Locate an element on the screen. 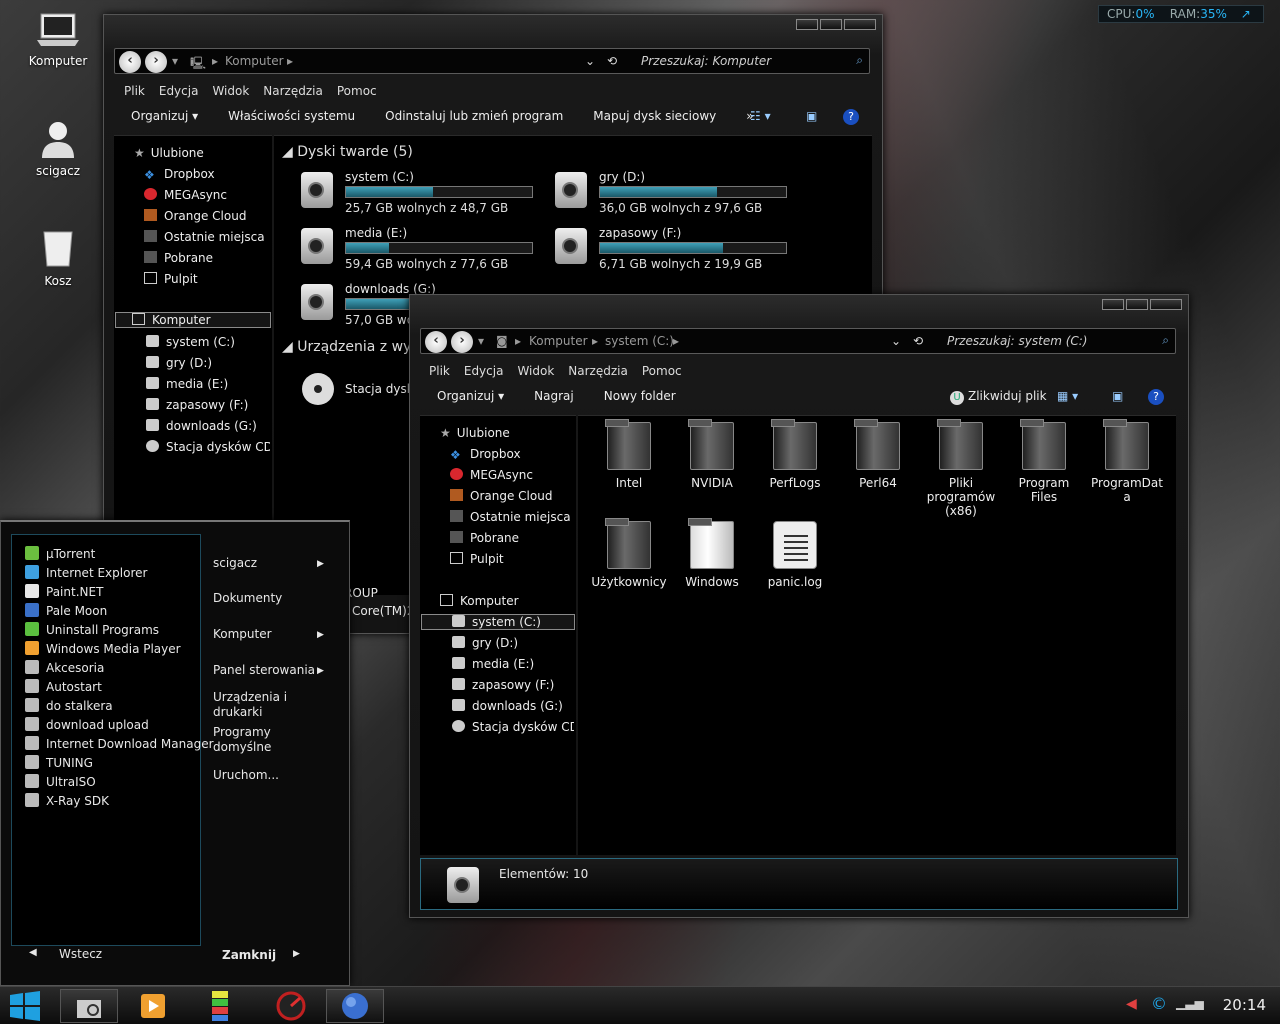  search-field: Przeszukaj: Komputer ⌕ is located at coordinates (751, 61).